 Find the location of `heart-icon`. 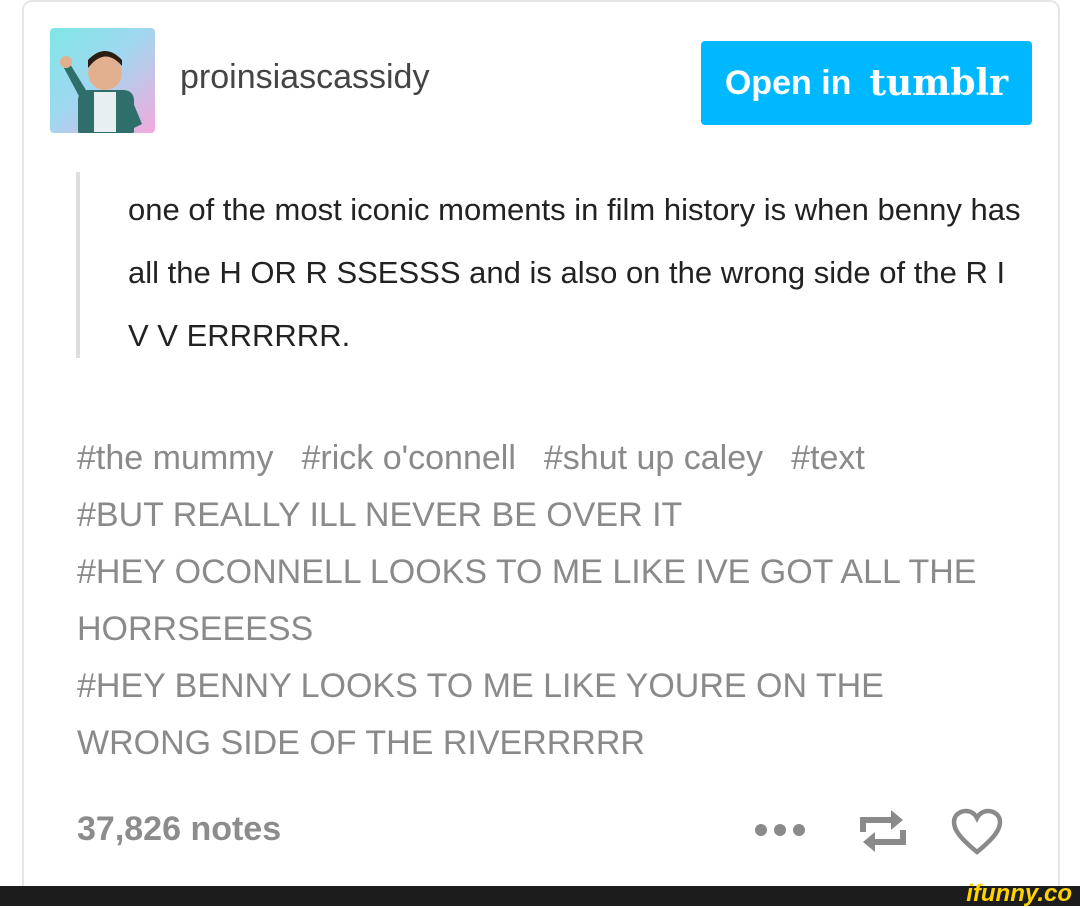

heart-icon is located at coordinates (977, 834).